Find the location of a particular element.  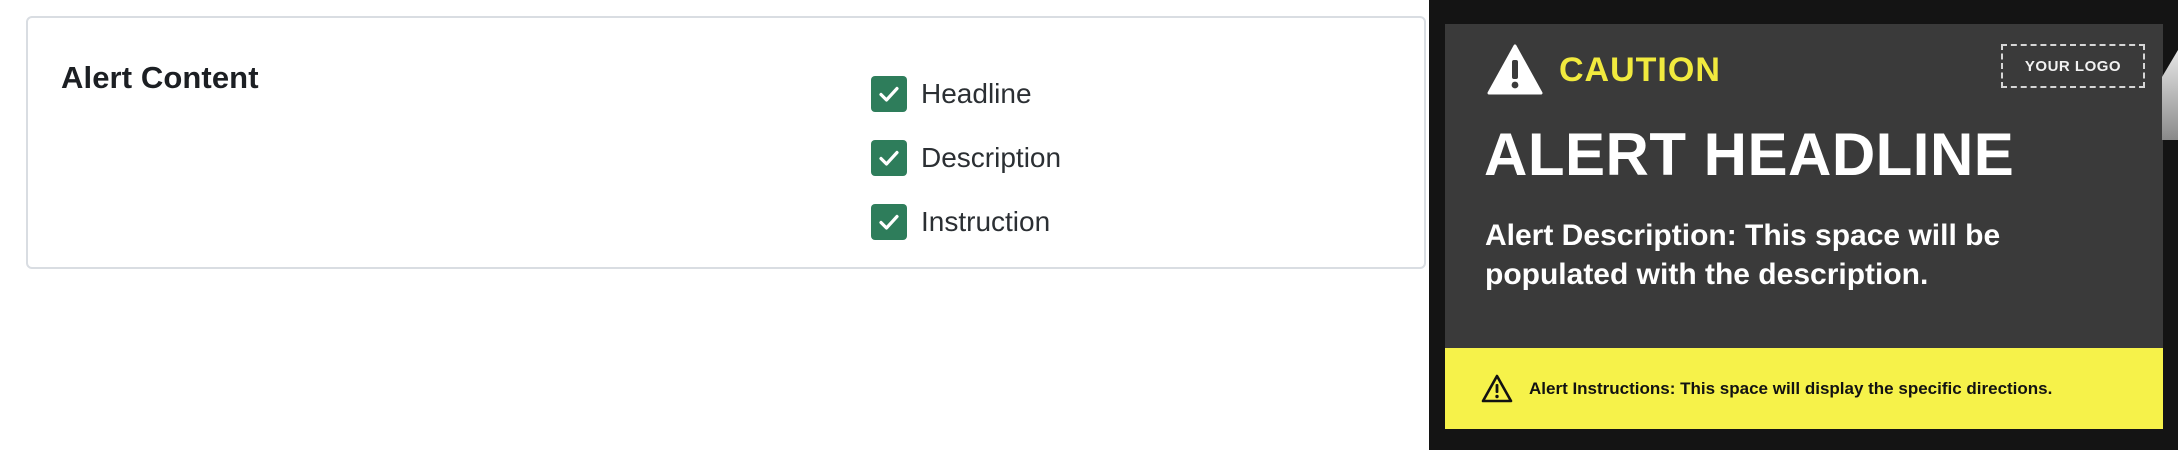

description-option-label: Description is located at coordinates (991, 157).